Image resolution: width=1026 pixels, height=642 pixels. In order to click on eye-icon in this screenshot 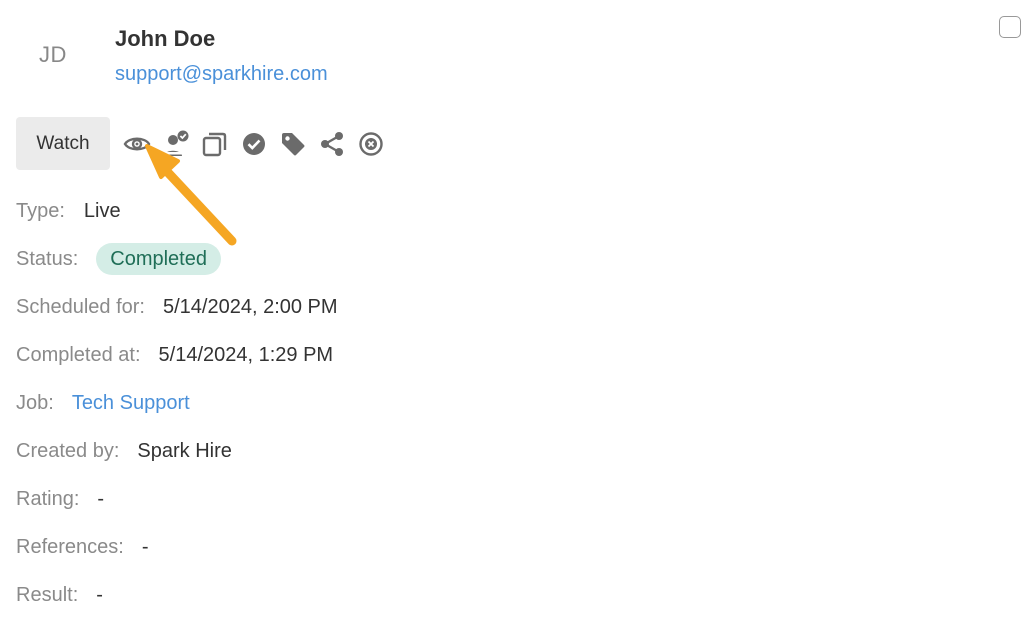, I will do `click(137, 144)`.